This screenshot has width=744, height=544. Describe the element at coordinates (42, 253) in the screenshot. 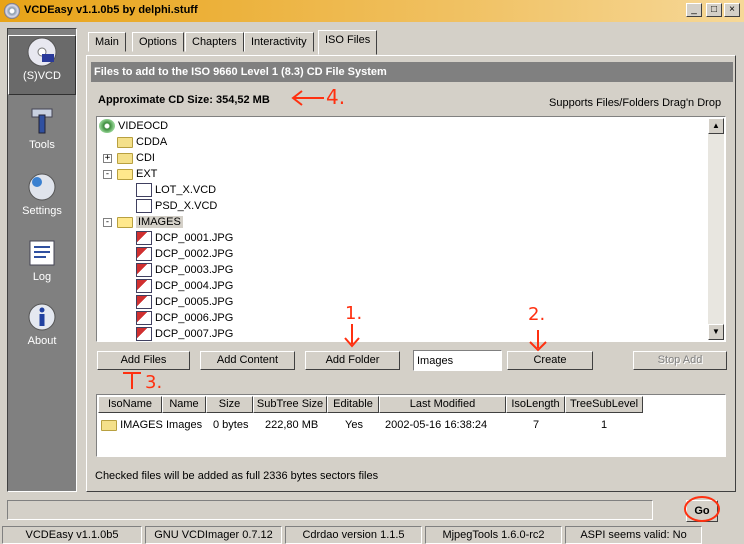

I see `log-icon` at that location.